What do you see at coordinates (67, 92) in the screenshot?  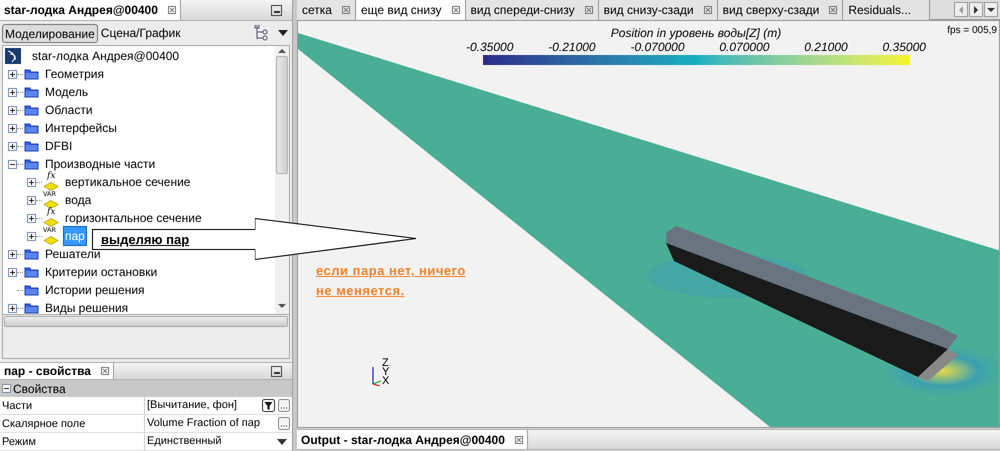 I see `tree-item: Модель` at bounding box center [67, 92].